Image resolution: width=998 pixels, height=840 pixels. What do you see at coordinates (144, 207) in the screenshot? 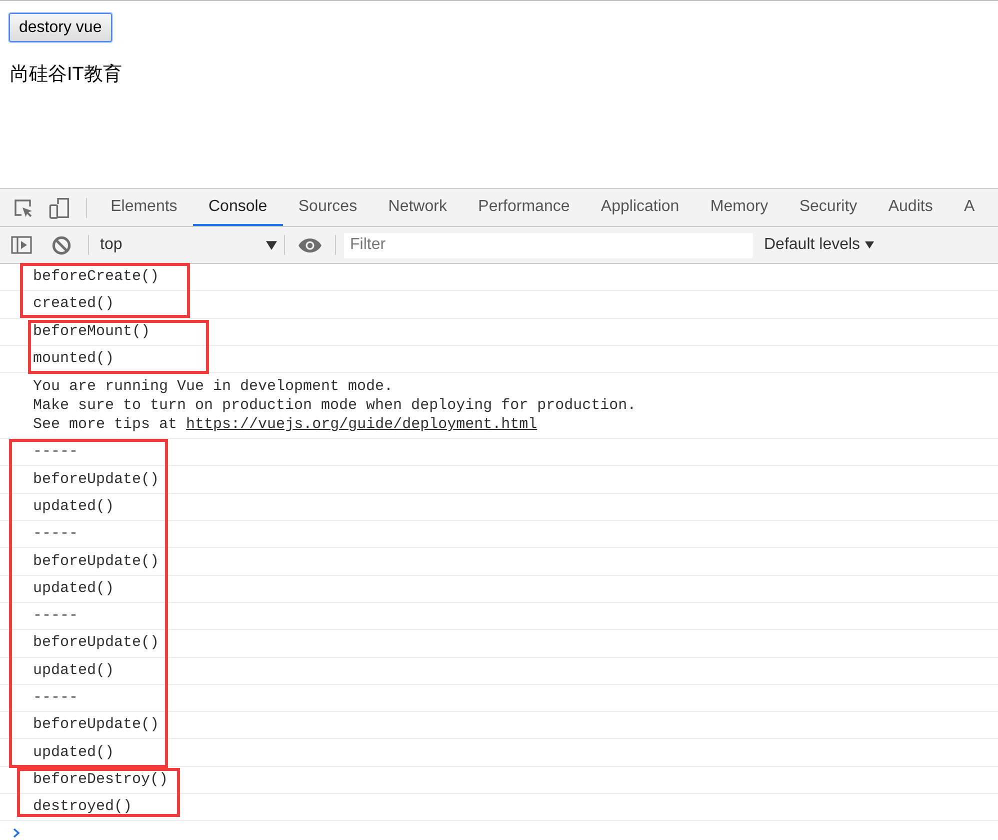
I see `devtools-tab: Elements` at bounding box center [144, 207].